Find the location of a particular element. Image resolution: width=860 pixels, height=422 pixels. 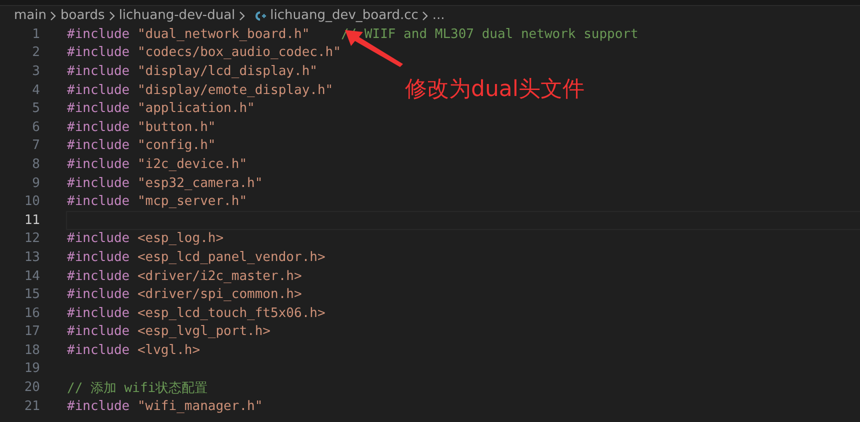

line-number: 7 is located at coordinates (35, 146).